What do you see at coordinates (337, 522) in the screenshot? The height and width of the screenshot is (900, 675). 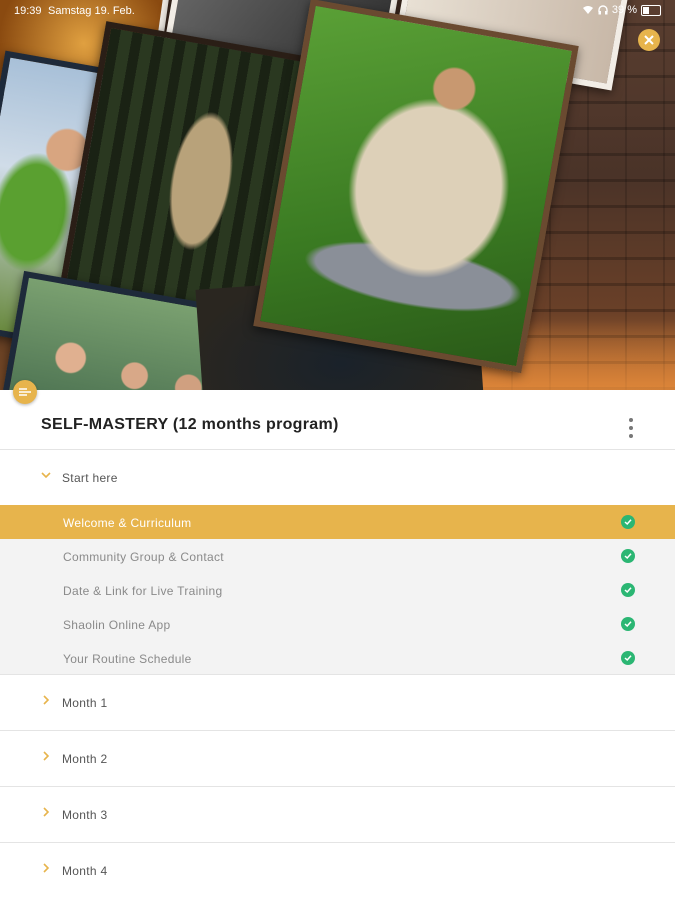 I see `lesson-item: Welcome & Curriculum` at bounding box center [337, 522].